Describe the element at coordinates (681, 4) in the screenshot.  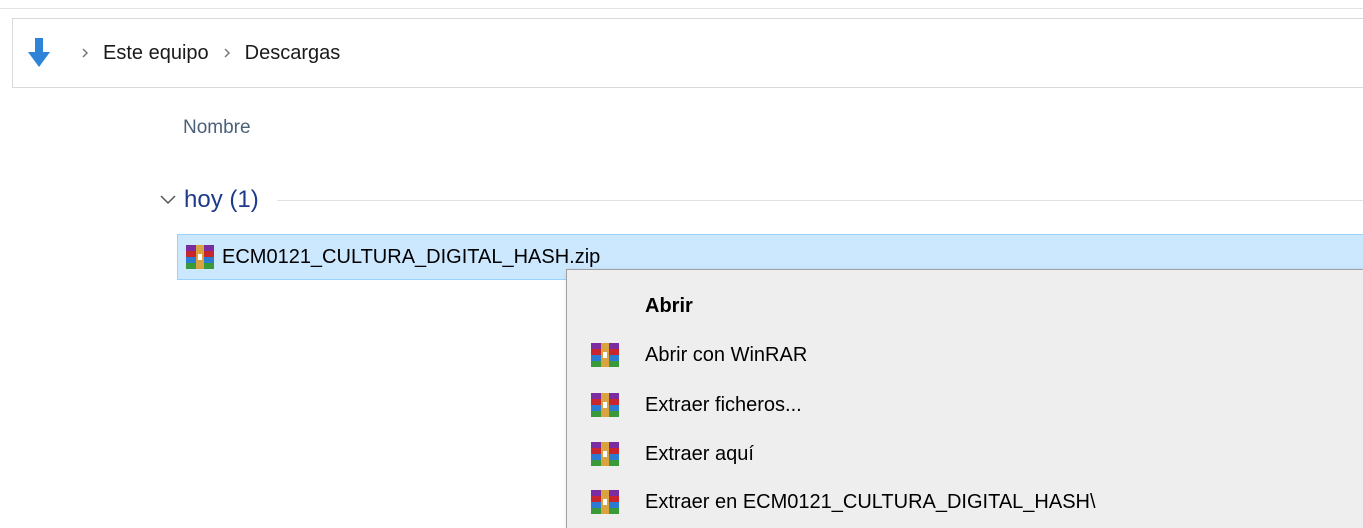
I see `ribbon-edge` at that location.